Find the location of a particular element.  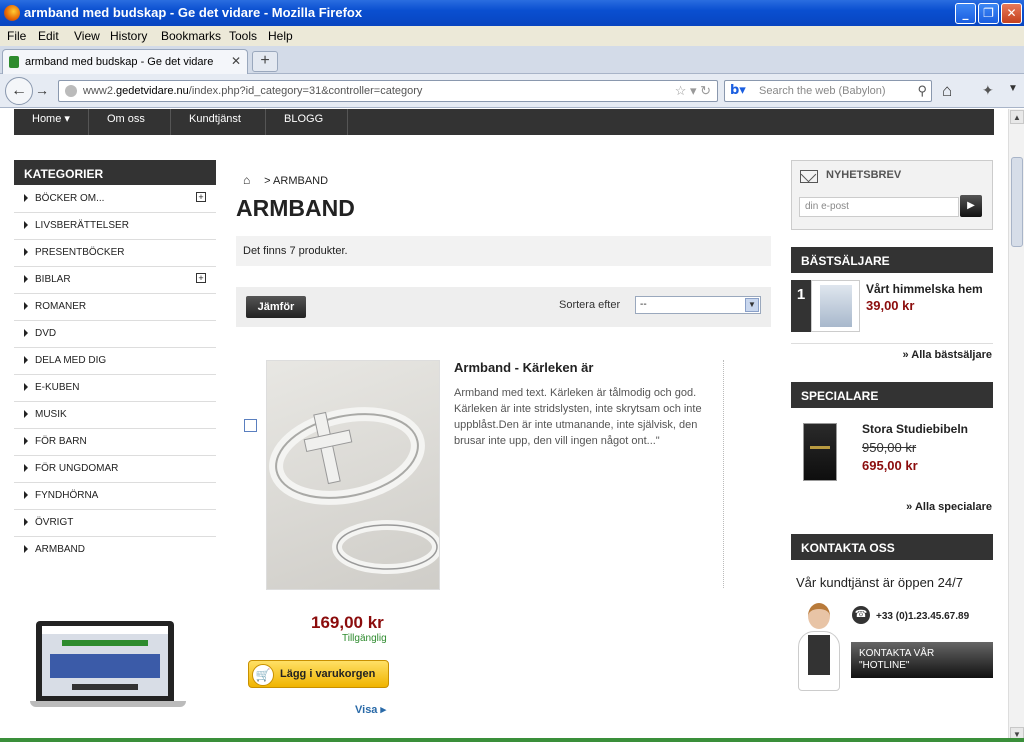

category-item: FÖR UNGDOMAR is located at coordinates (115, 469).